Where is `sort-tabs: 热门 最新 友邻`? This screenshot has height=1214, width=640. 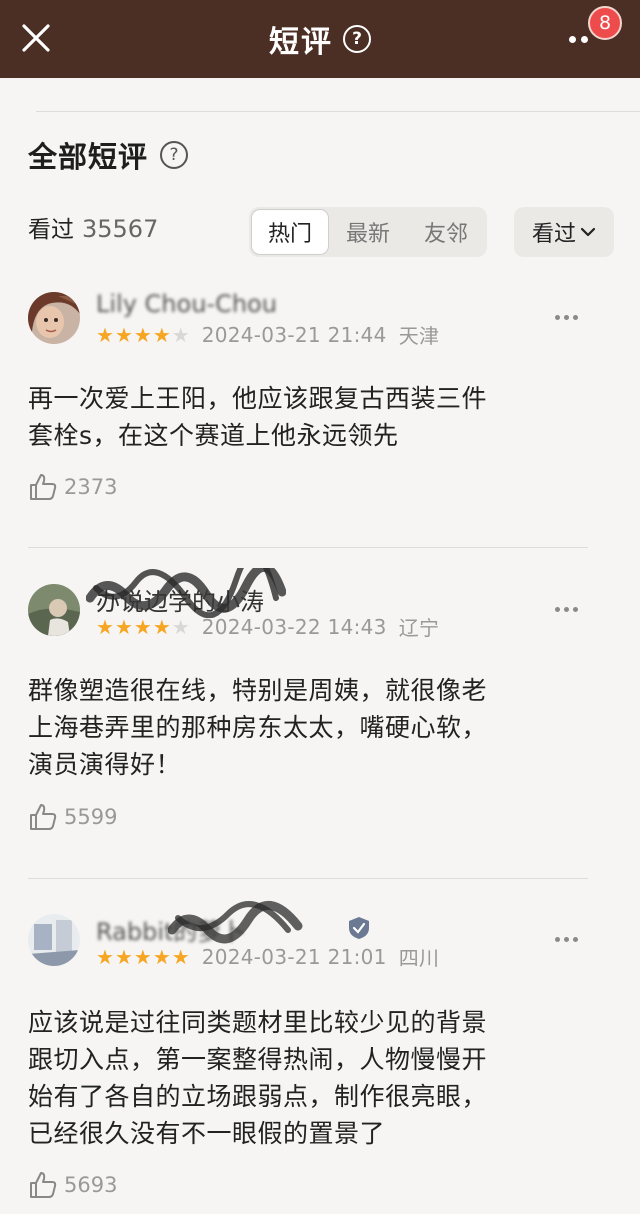
sort-tabs: 热门 最新 友邻 is located at coordinates (368, 232).